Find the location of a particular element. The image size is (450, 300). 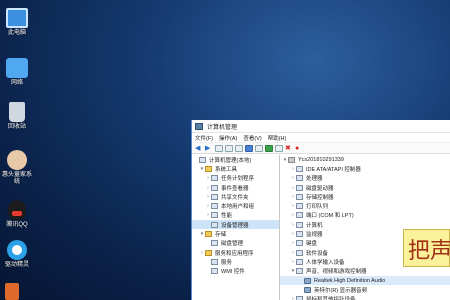

desktop-icon-recycle-bin: 回收站 is located at coordinates (17, 116).